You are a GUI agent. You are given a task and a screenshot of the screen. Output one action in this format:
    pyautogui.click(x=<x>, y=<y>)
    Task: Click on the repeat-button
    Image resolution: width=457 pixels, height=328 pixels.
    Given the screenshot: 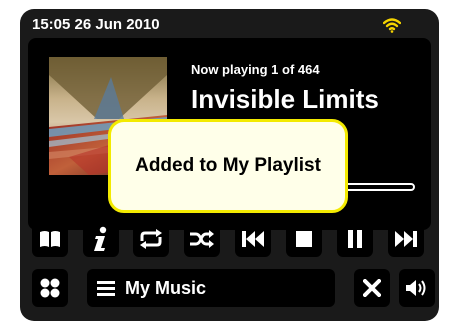 What is the action you would take?
    pyautogui.click(x=151, y=239)
    